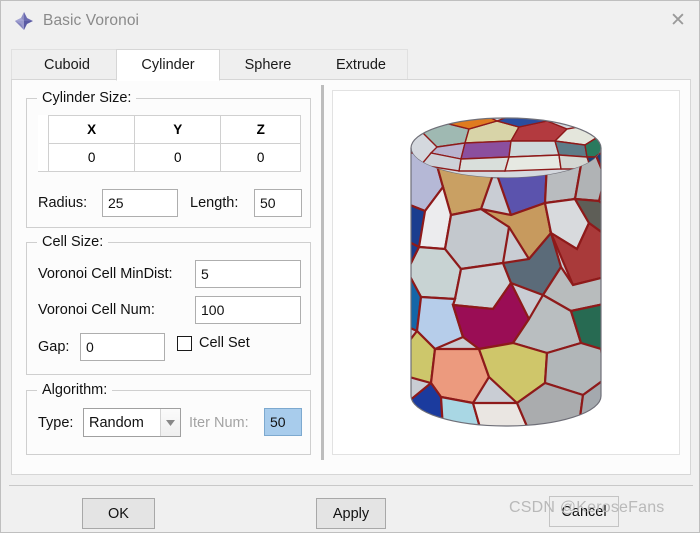 The image size is (700, 533). Describe the element at coordinates (118, 513) in the screenshot. I see `ok-button: OK` at that location.